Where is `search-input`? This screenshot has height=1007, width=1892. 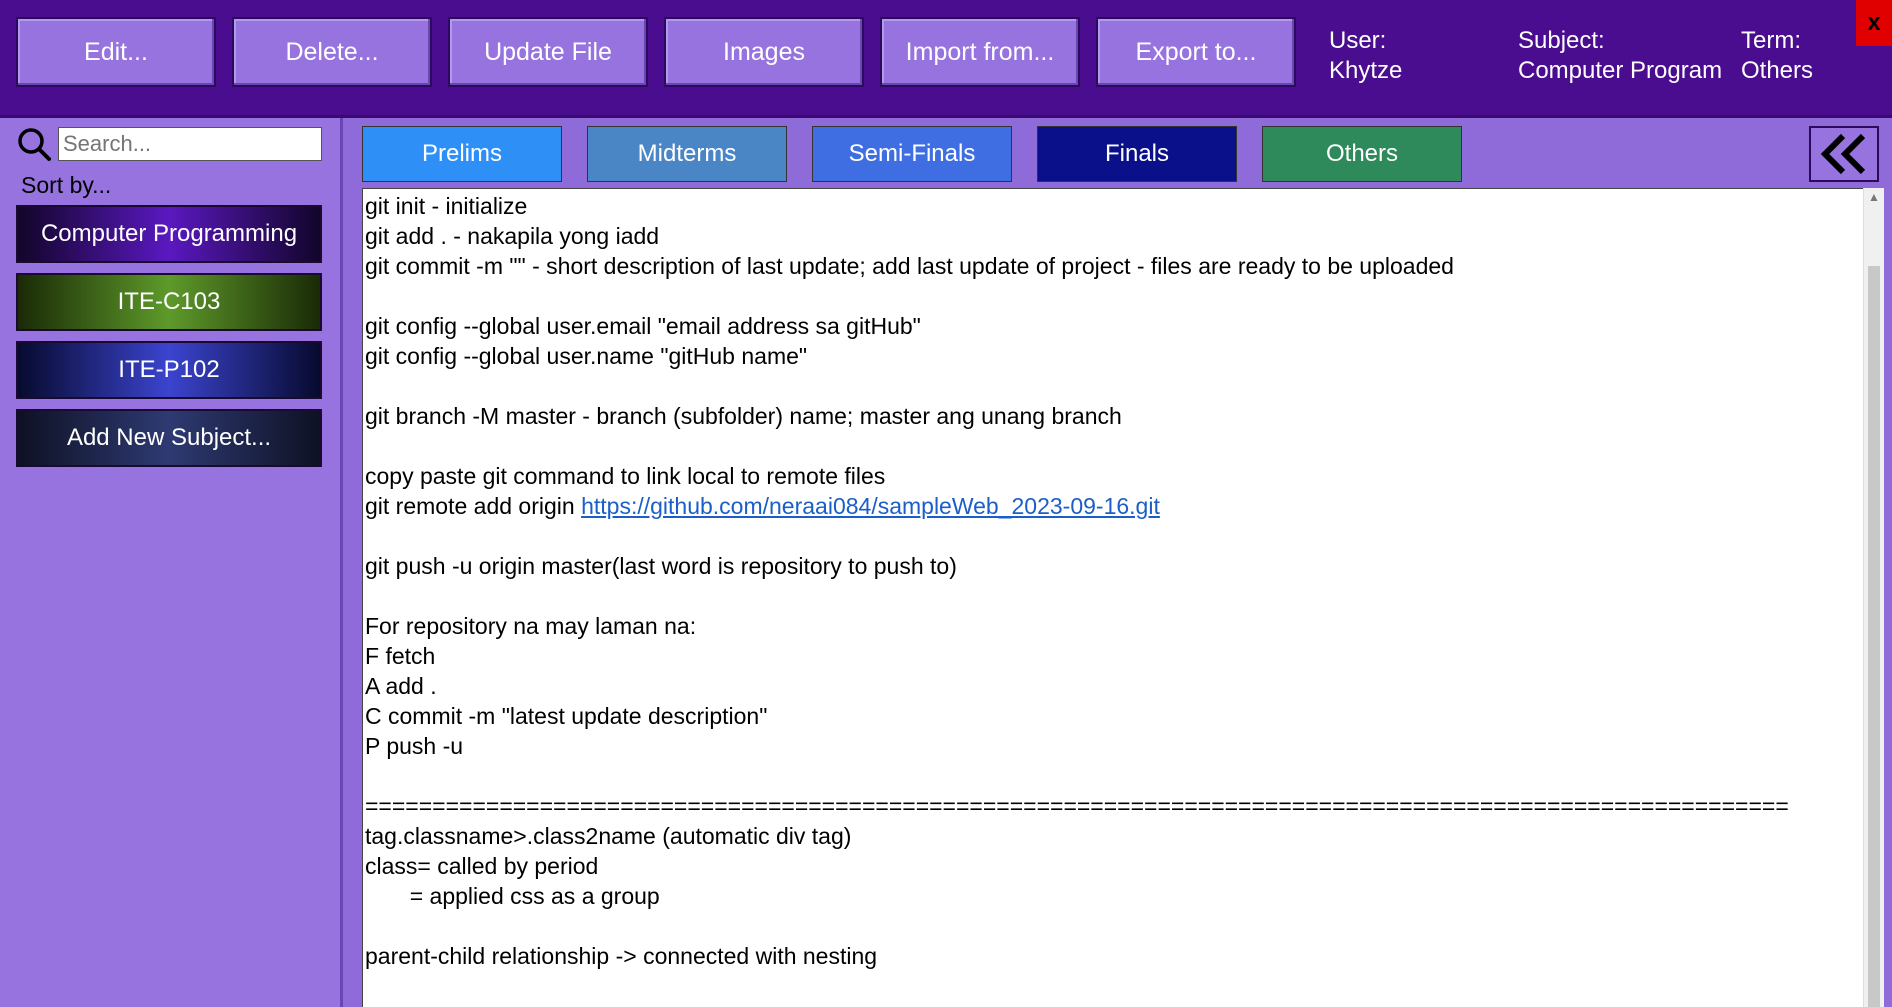
search-input is located at coordinates (190, 144).